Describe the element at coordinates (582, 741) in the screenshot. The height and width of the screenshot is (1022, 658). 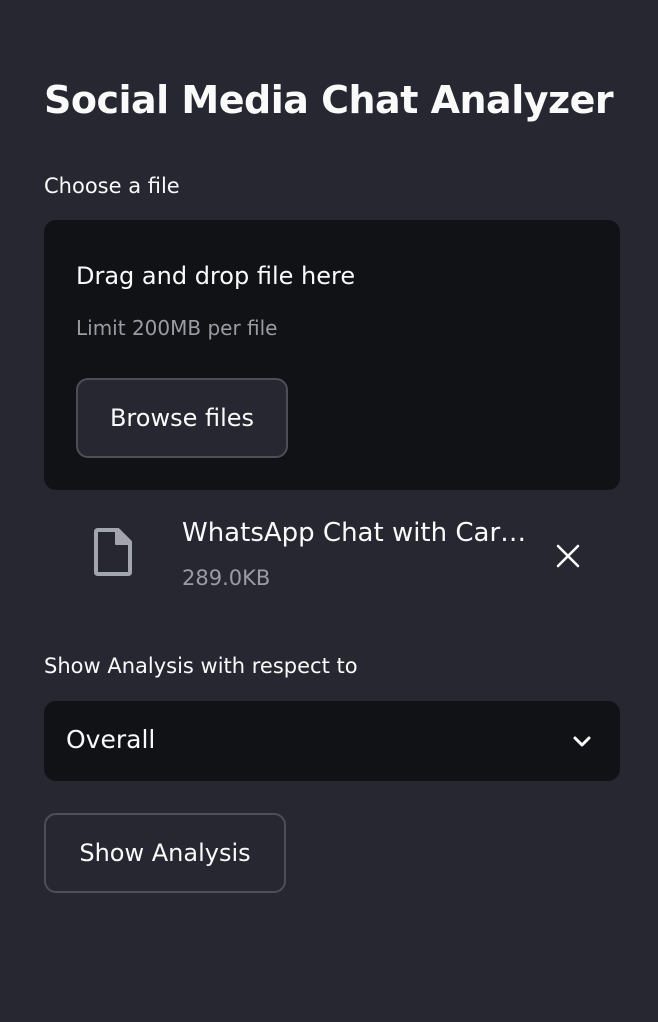
I see `chevron-down-icon` at that location.